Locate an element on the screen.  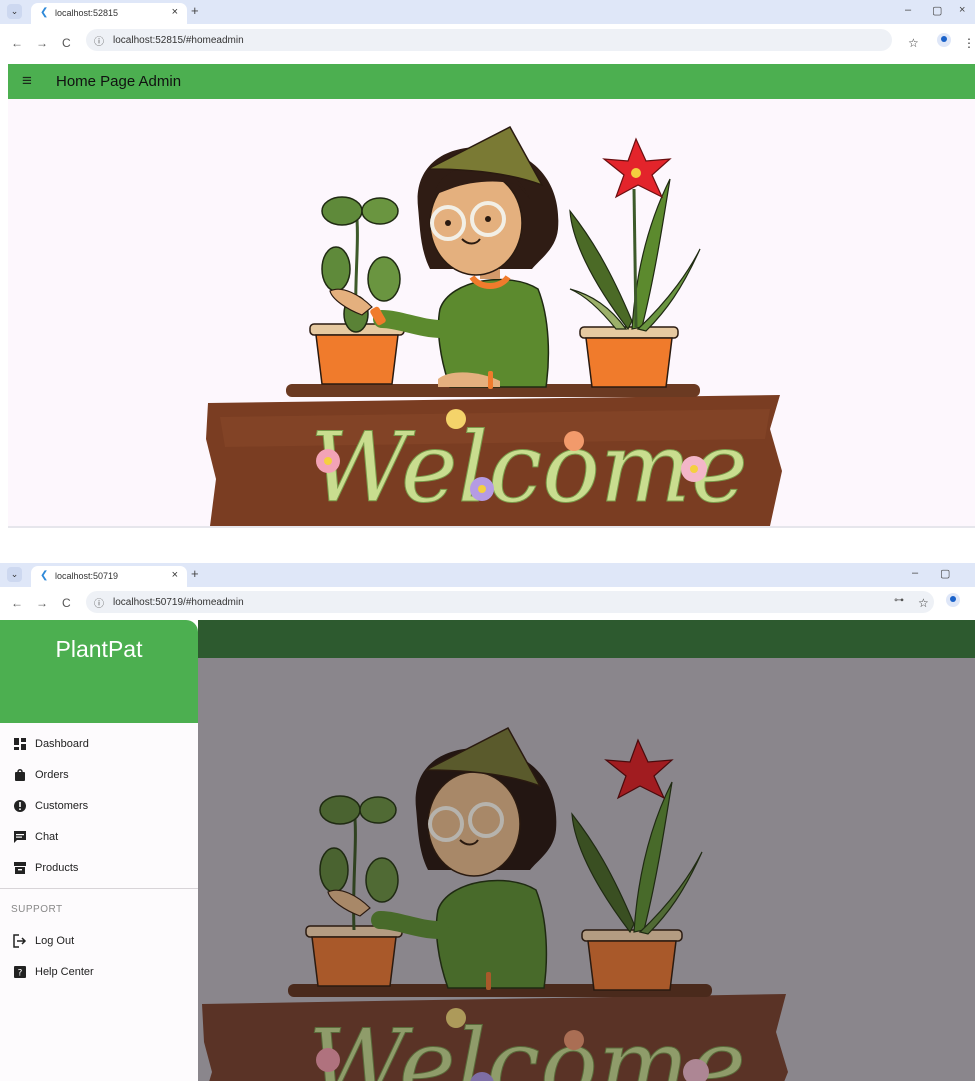
omnibox: ⓘ localhost:52815/#homeadmin is located at coordinates (489, 40).